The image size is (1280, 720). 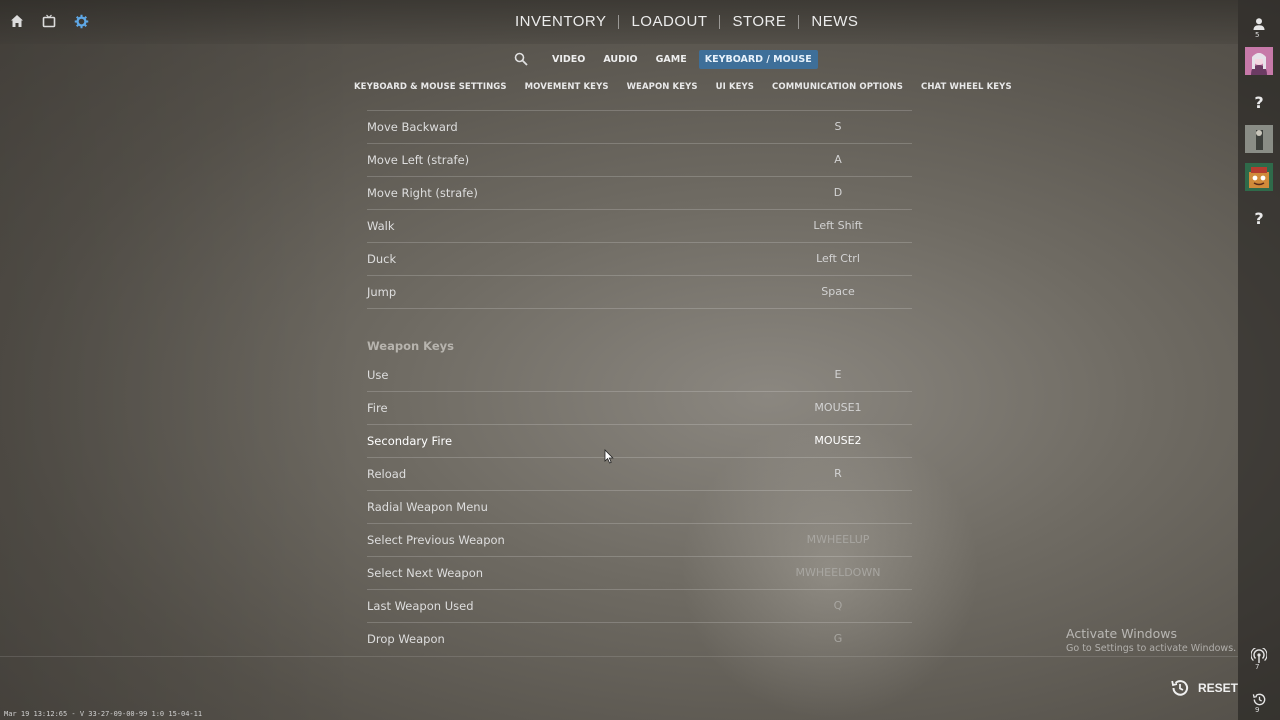 I want to click on keybind-row: Move Backward S, so click(x=639, y=127).